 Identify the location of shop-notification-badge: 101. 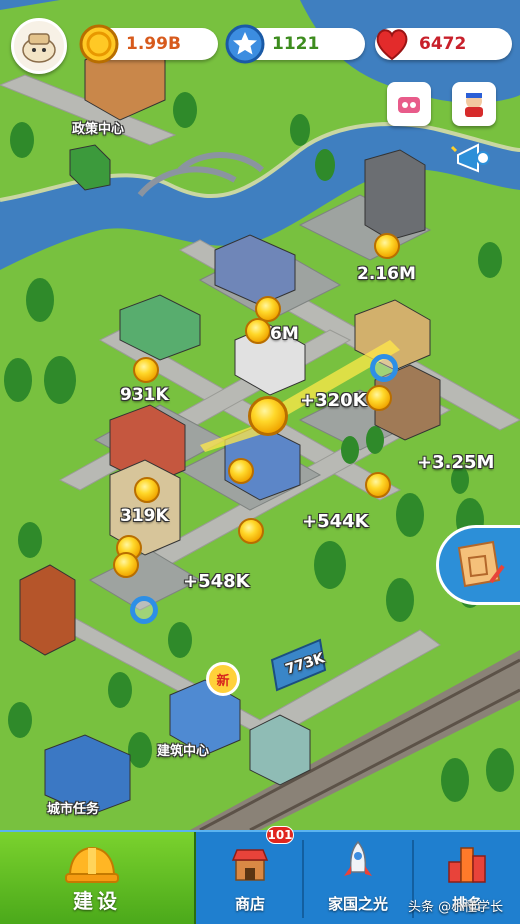
(280, 835).